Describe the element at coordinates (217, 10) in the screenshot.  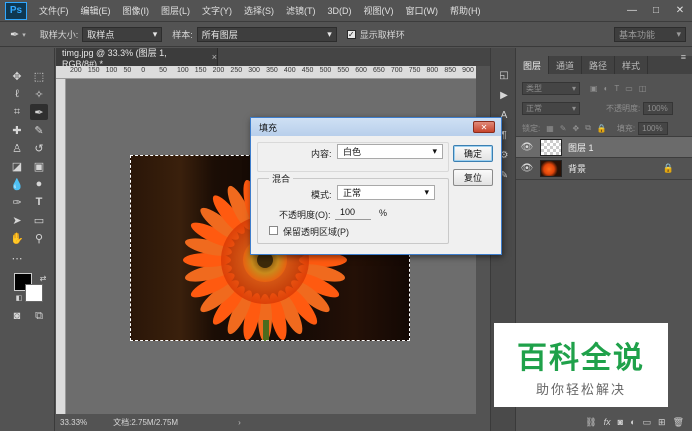
I see `menu-type: 文字(Y)` at that location.